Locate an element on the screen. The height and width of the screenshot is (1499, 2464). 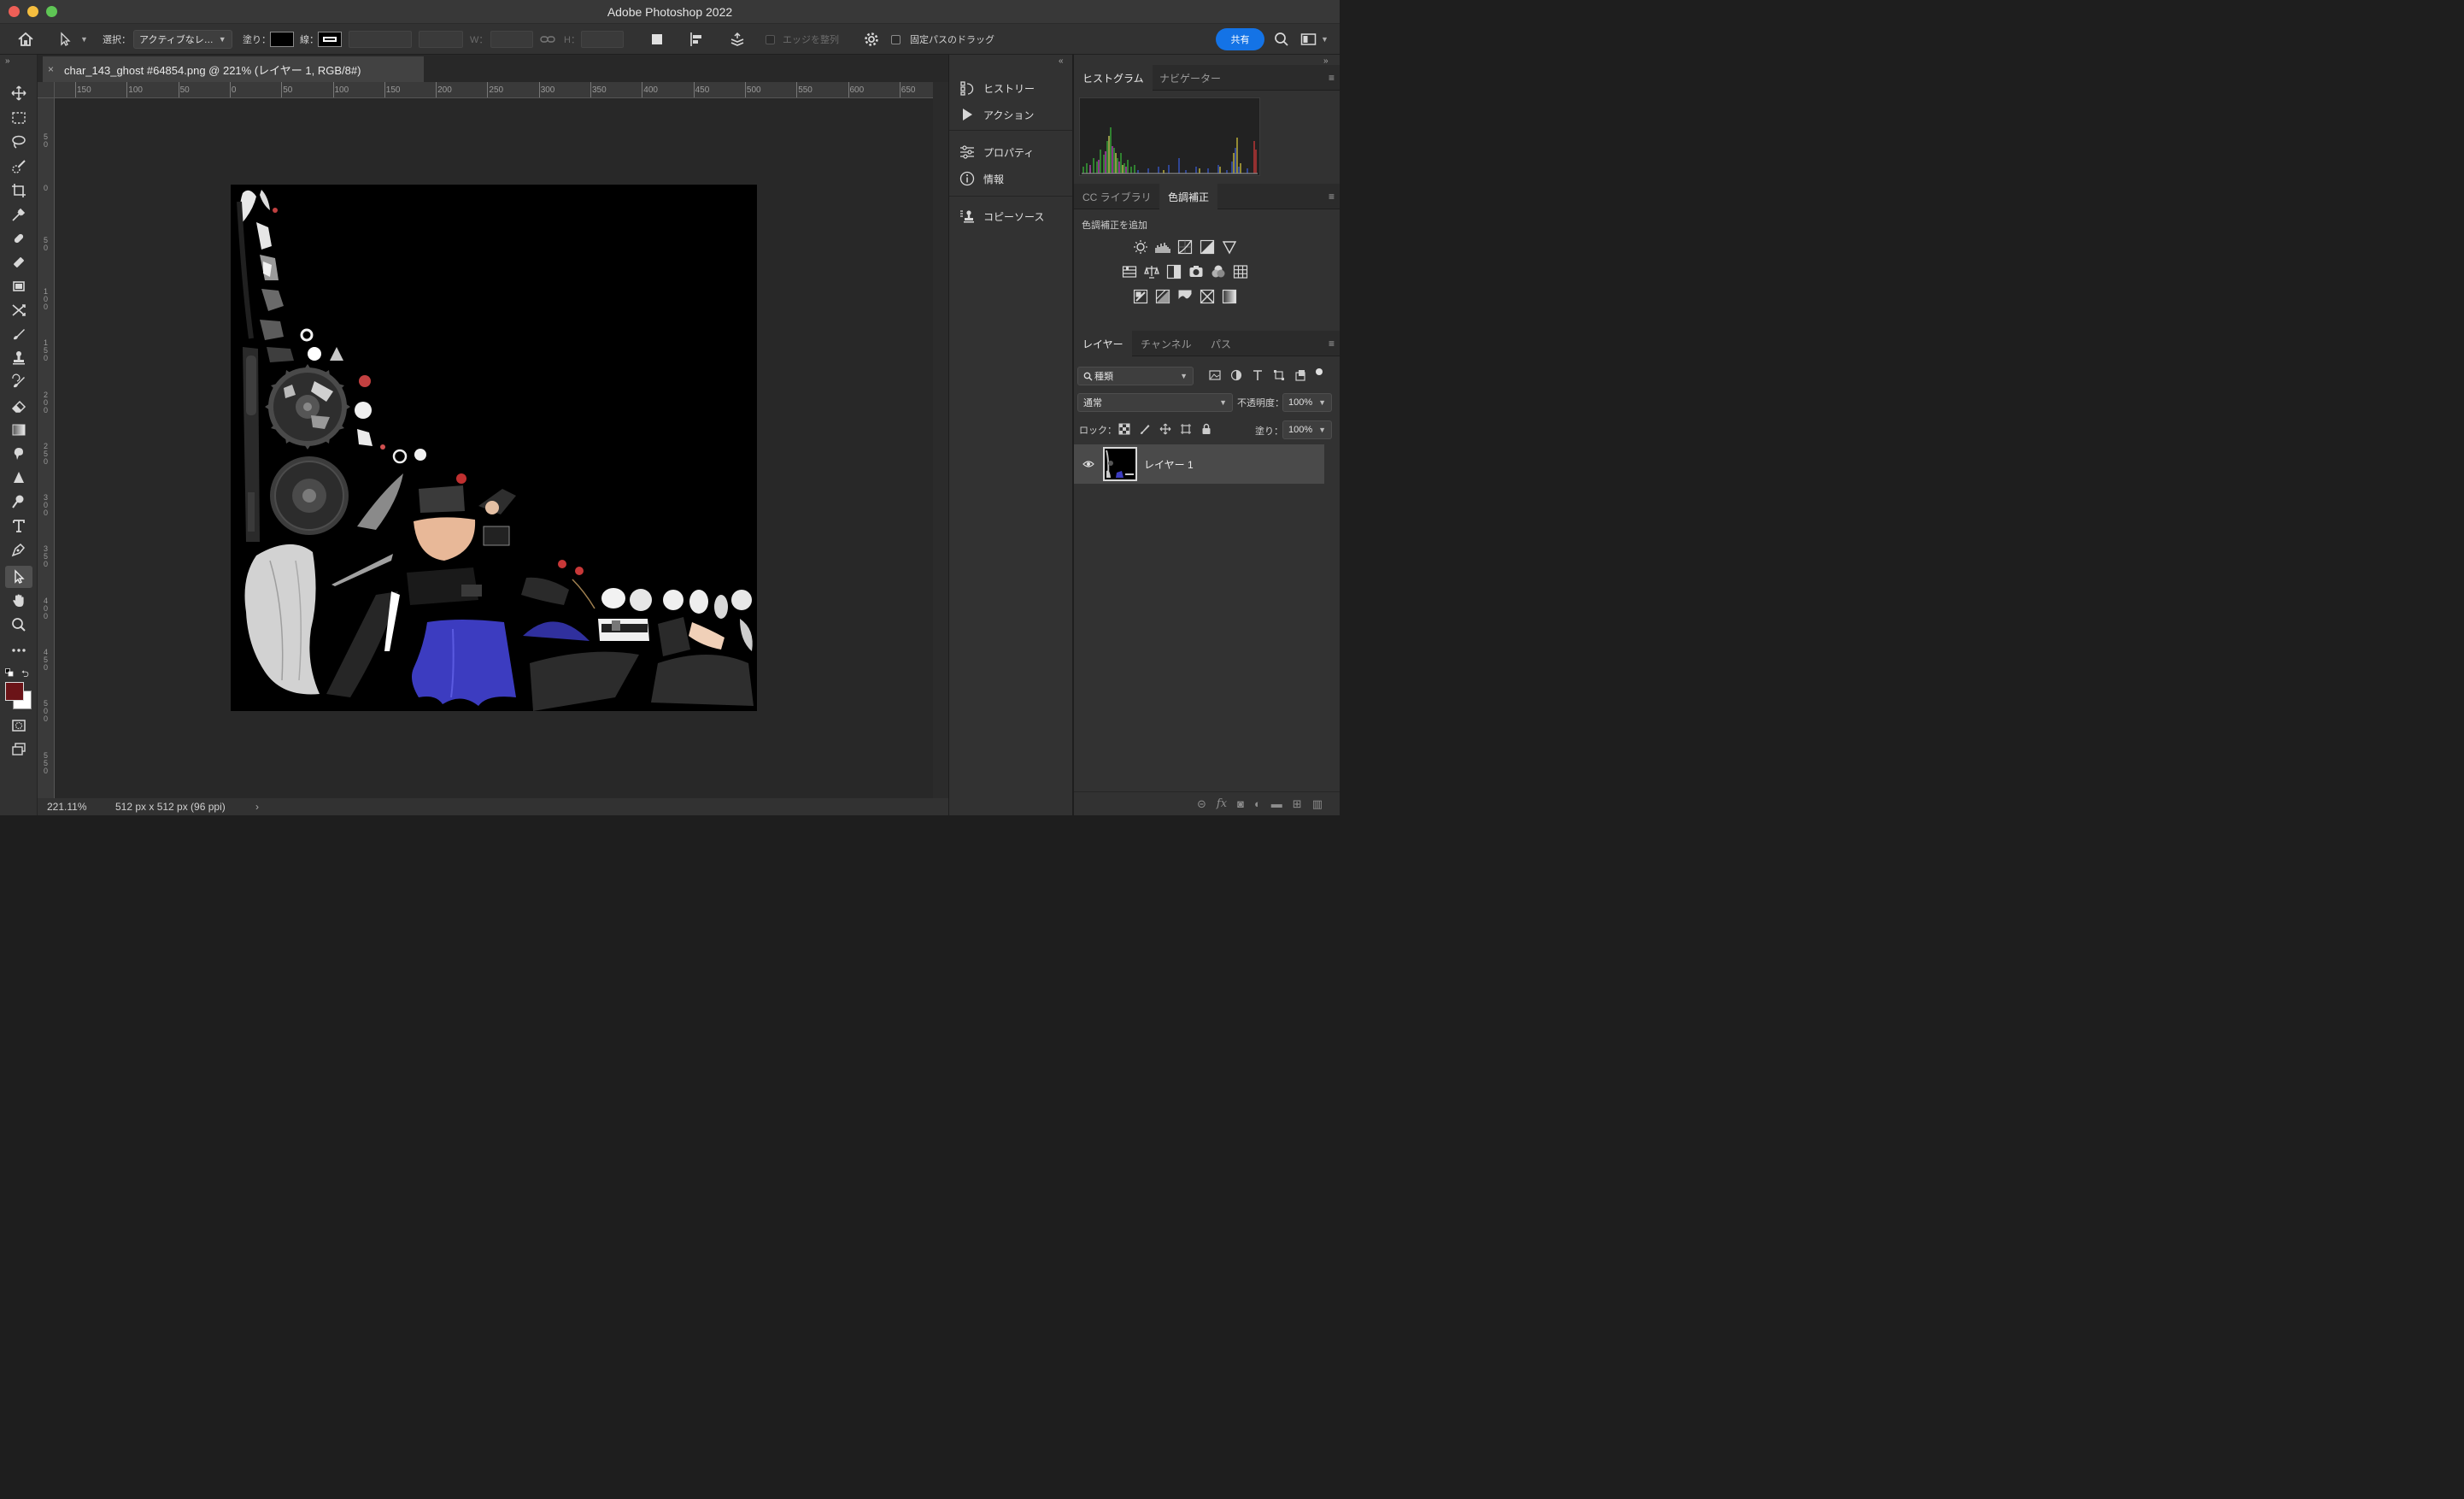
sharpen-tool-icon is located at coordinates (18, 478).